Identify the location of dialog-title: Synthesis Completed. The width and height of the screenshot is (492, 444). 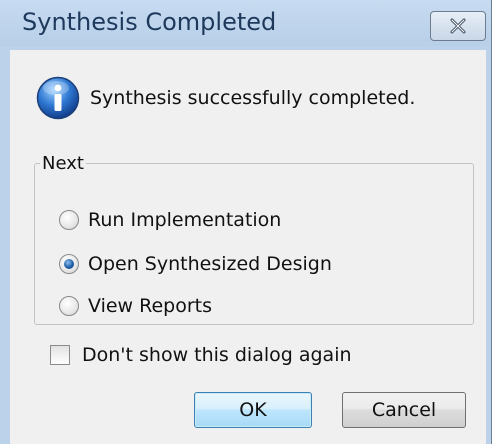
(149, 22).